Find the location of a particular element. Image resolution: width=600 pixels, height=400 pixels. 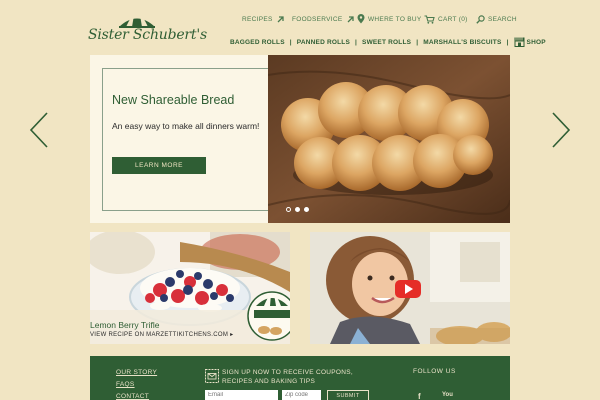

nav-foodservice: FOODSERVICE is located at coordinates (323, 19).